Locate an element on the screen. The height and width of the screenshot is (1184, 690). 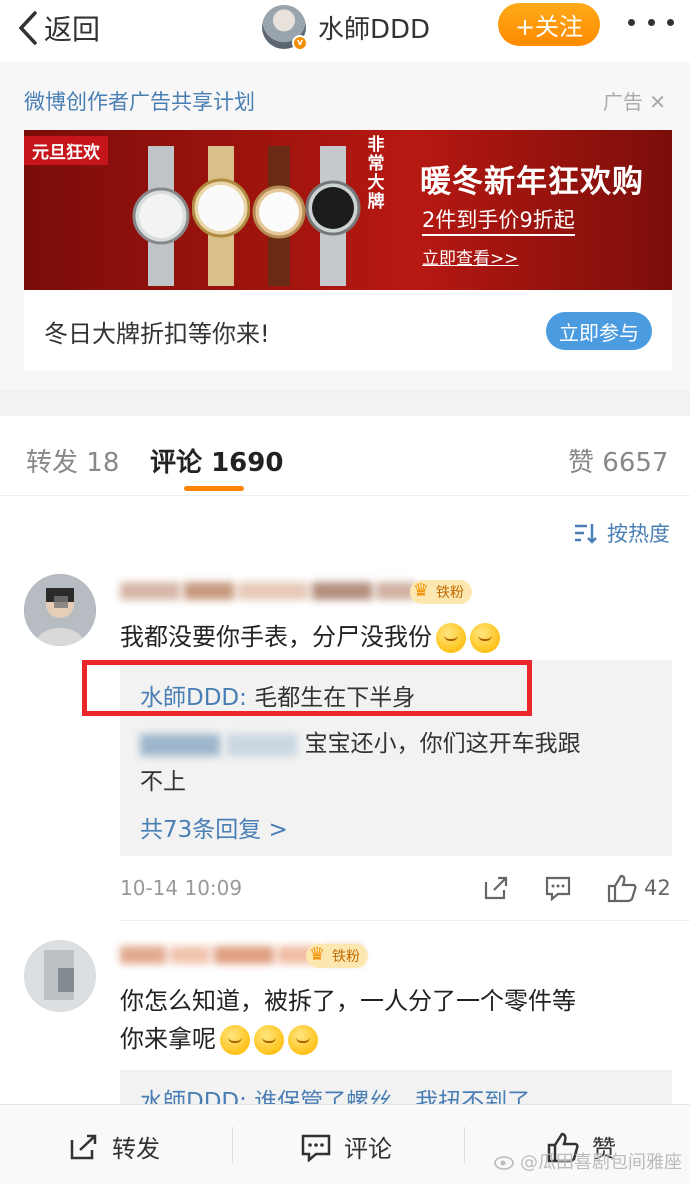
ad-banner-image: 元旦狂欢 非常大牌 暖冬新年狂欢购 2件到手价9折起 立即查看>> is located at coordinates (348, 210).